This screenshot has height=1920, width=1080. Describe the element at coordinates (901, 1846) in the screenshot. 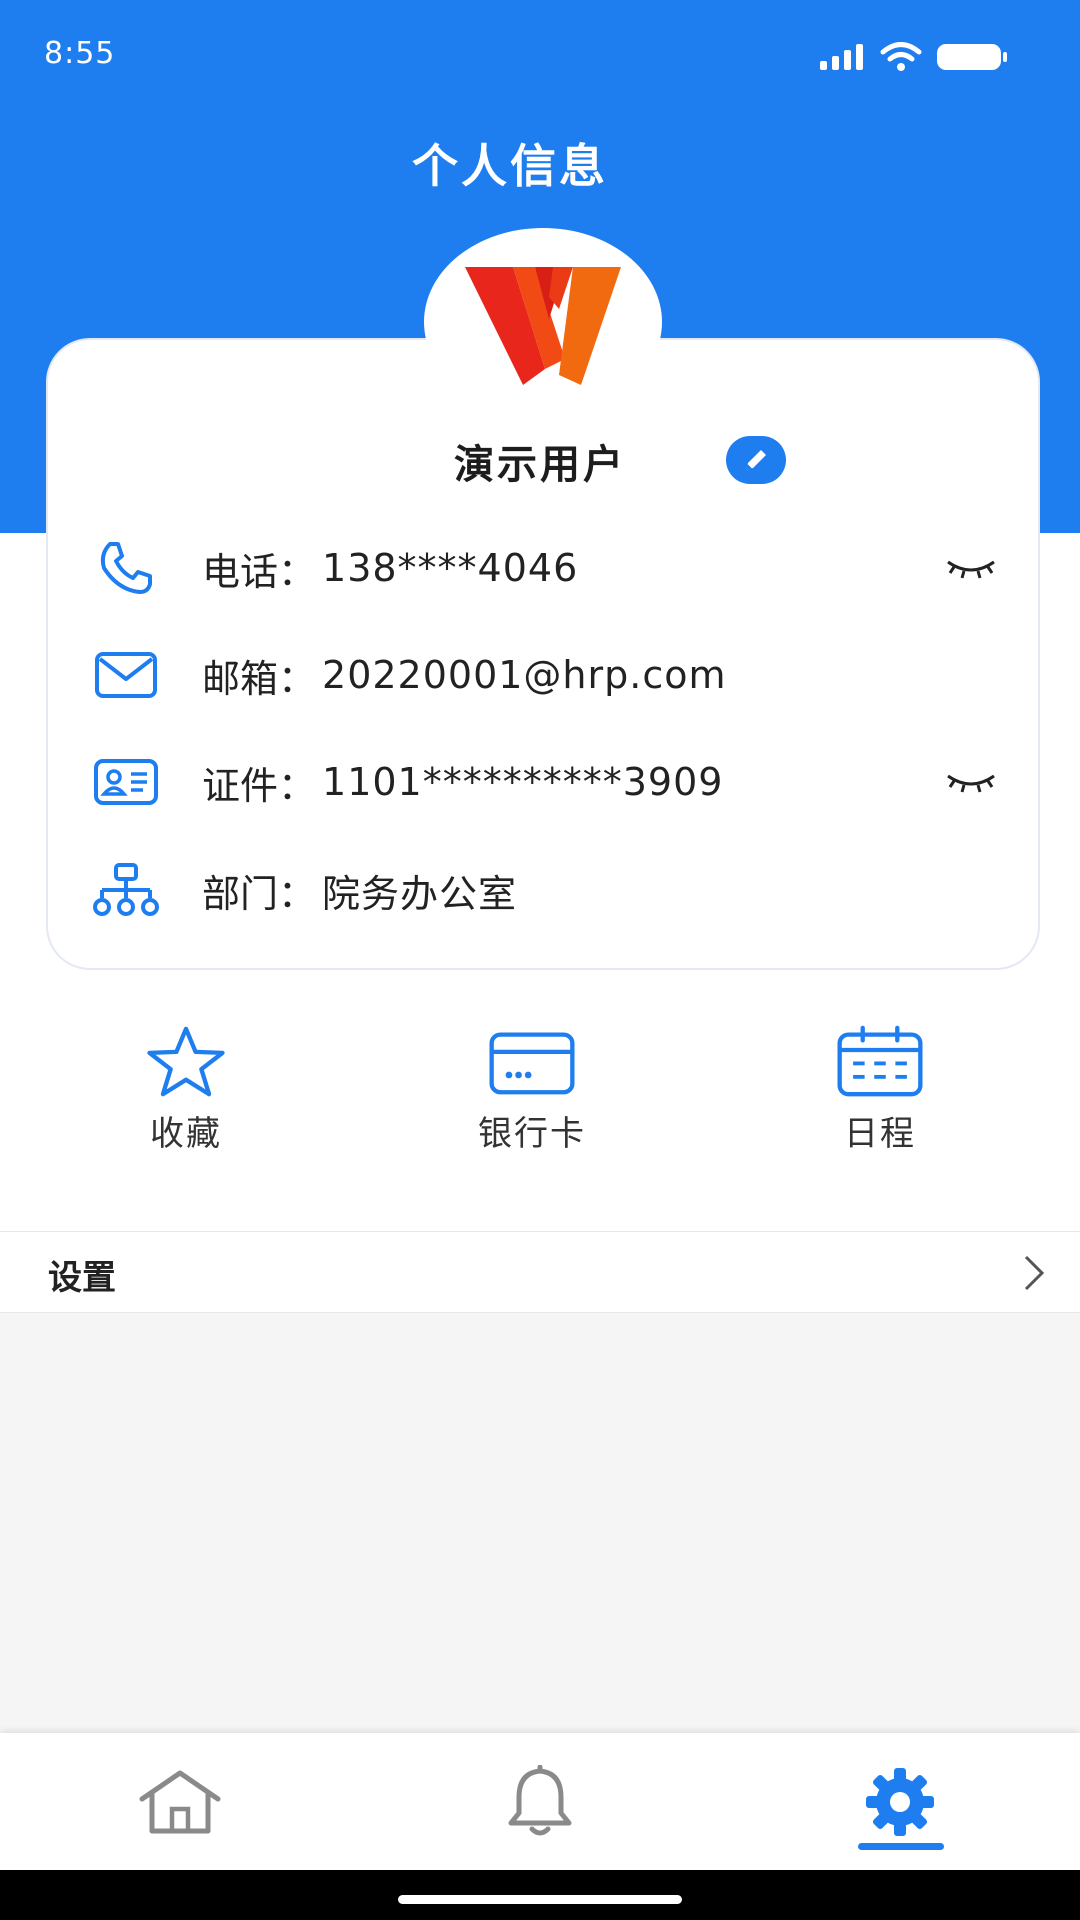

I see `active-tab-indicator` at that location.